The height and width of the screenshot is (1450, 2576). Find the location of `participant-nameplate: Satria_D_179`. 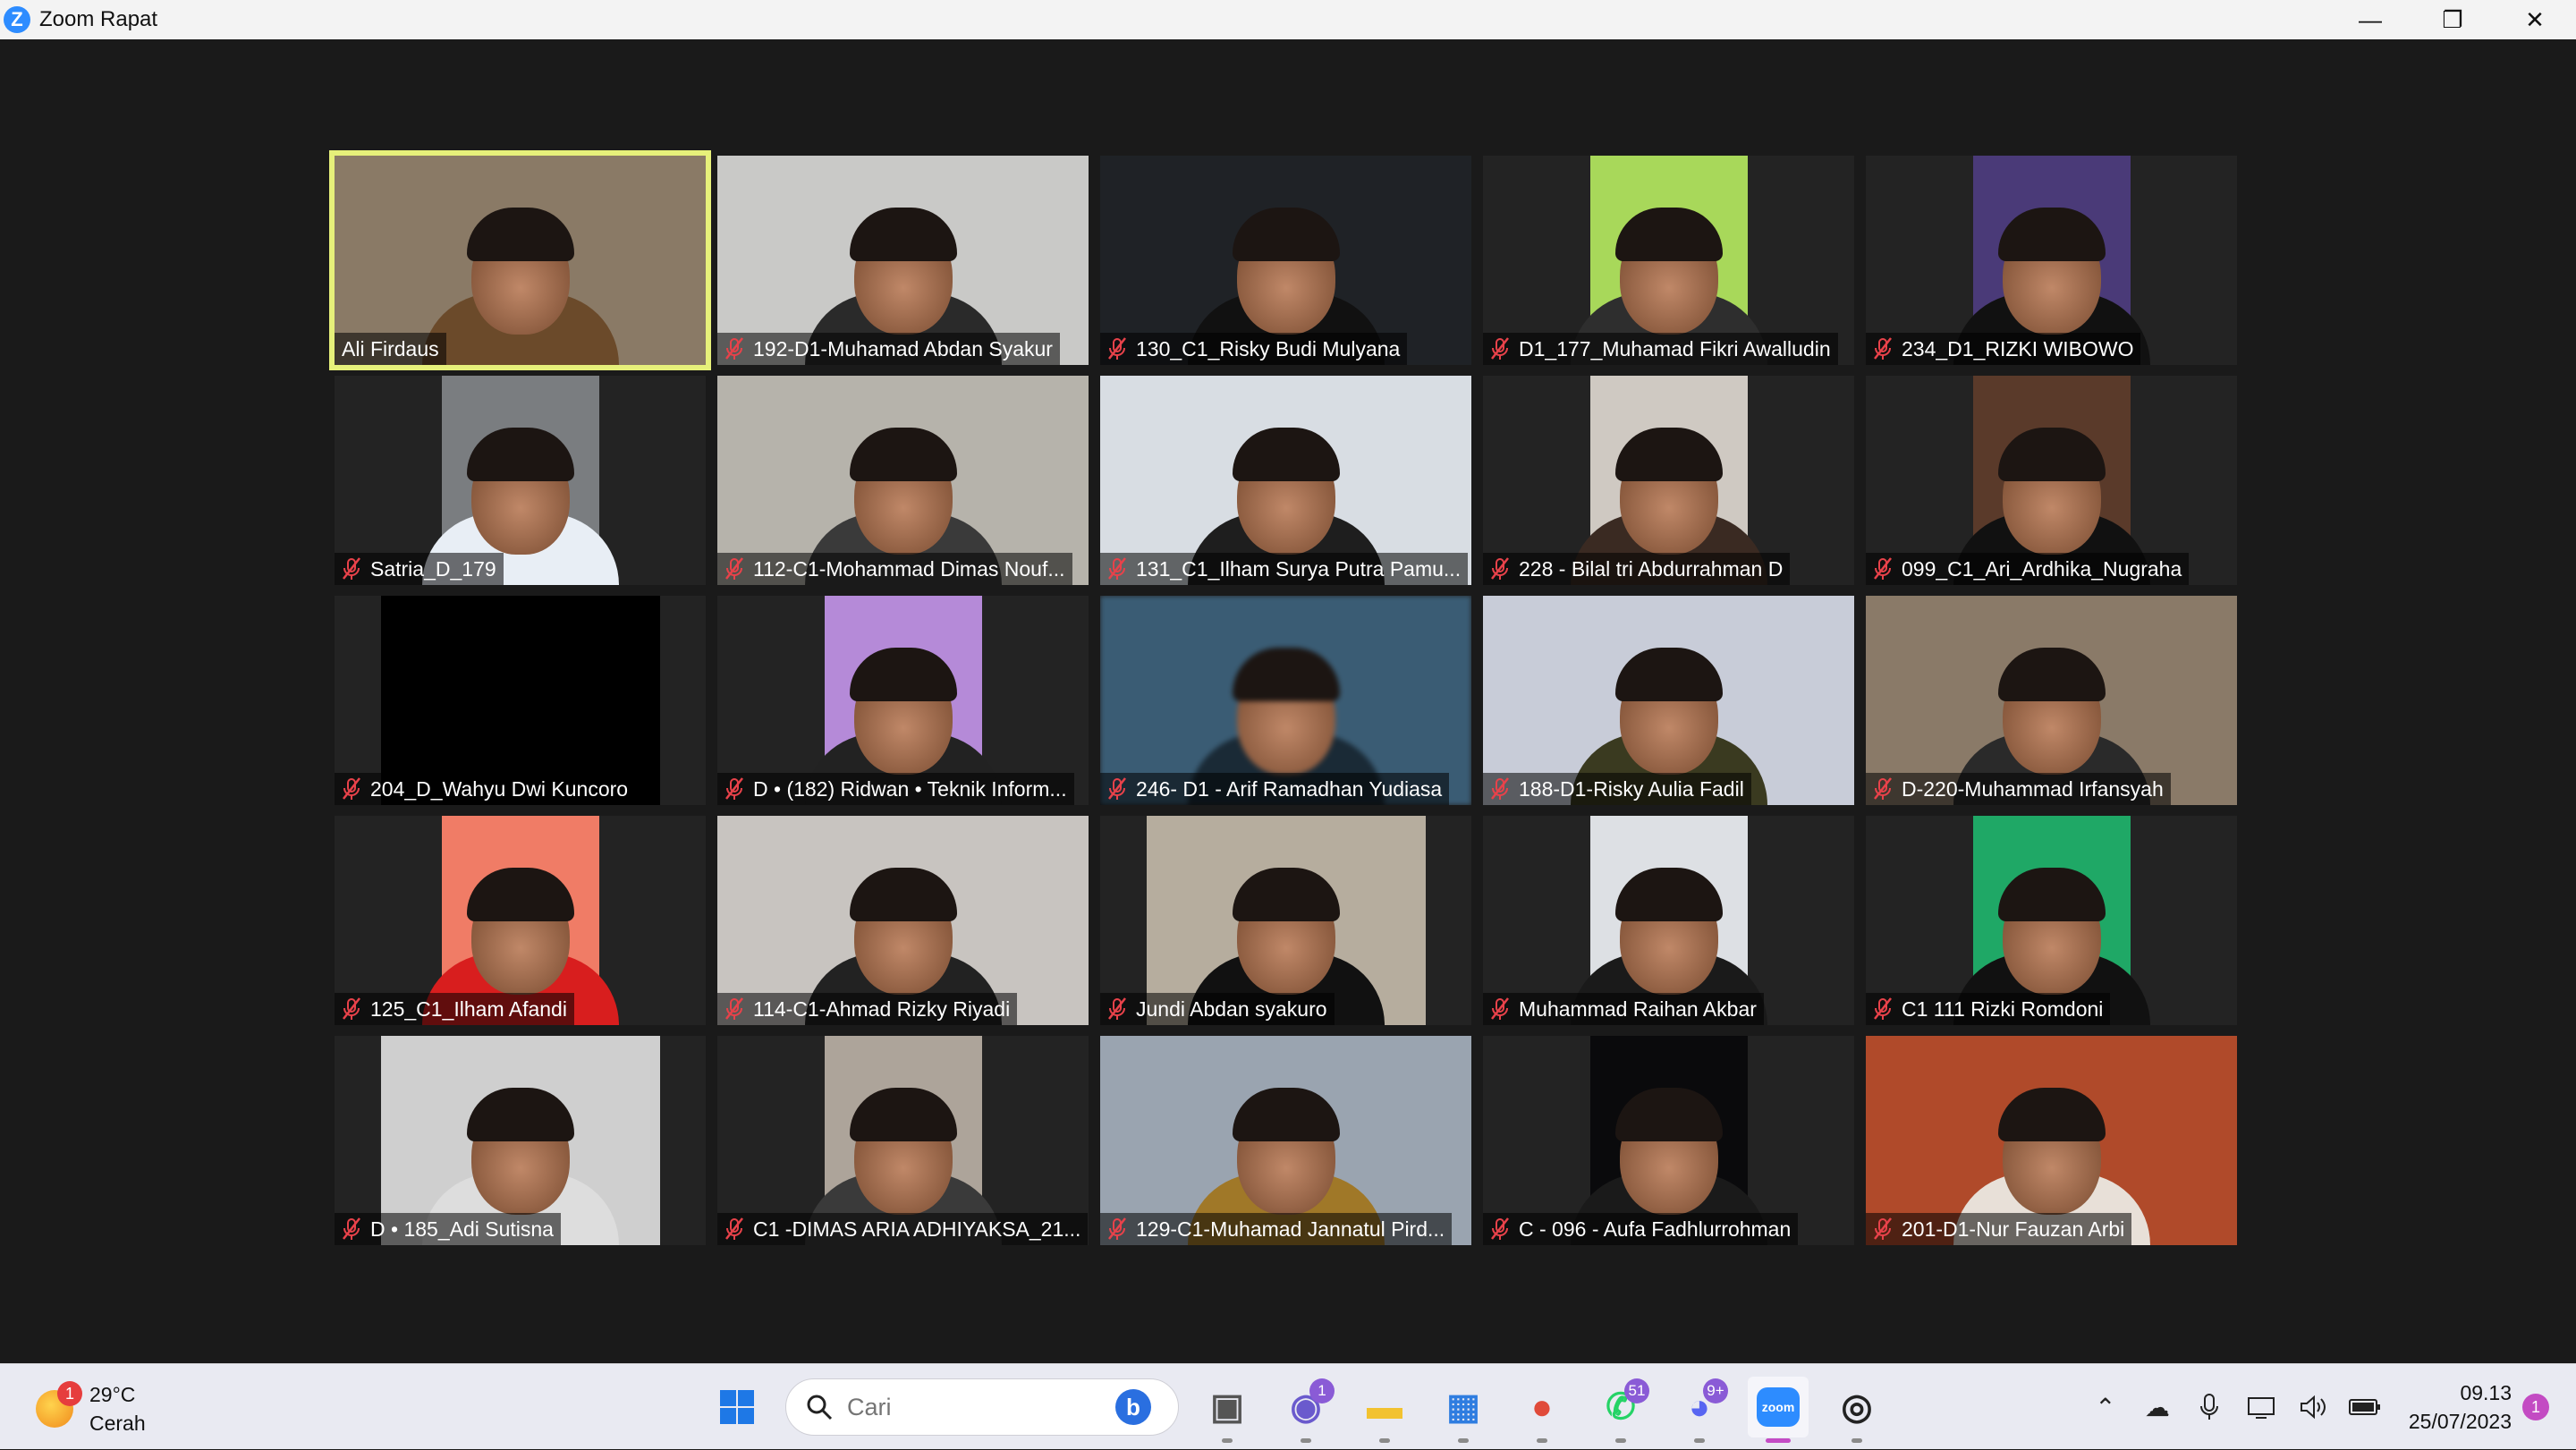

participant-nameplate: Satria_D_179 is located at coordinates (419, 569).